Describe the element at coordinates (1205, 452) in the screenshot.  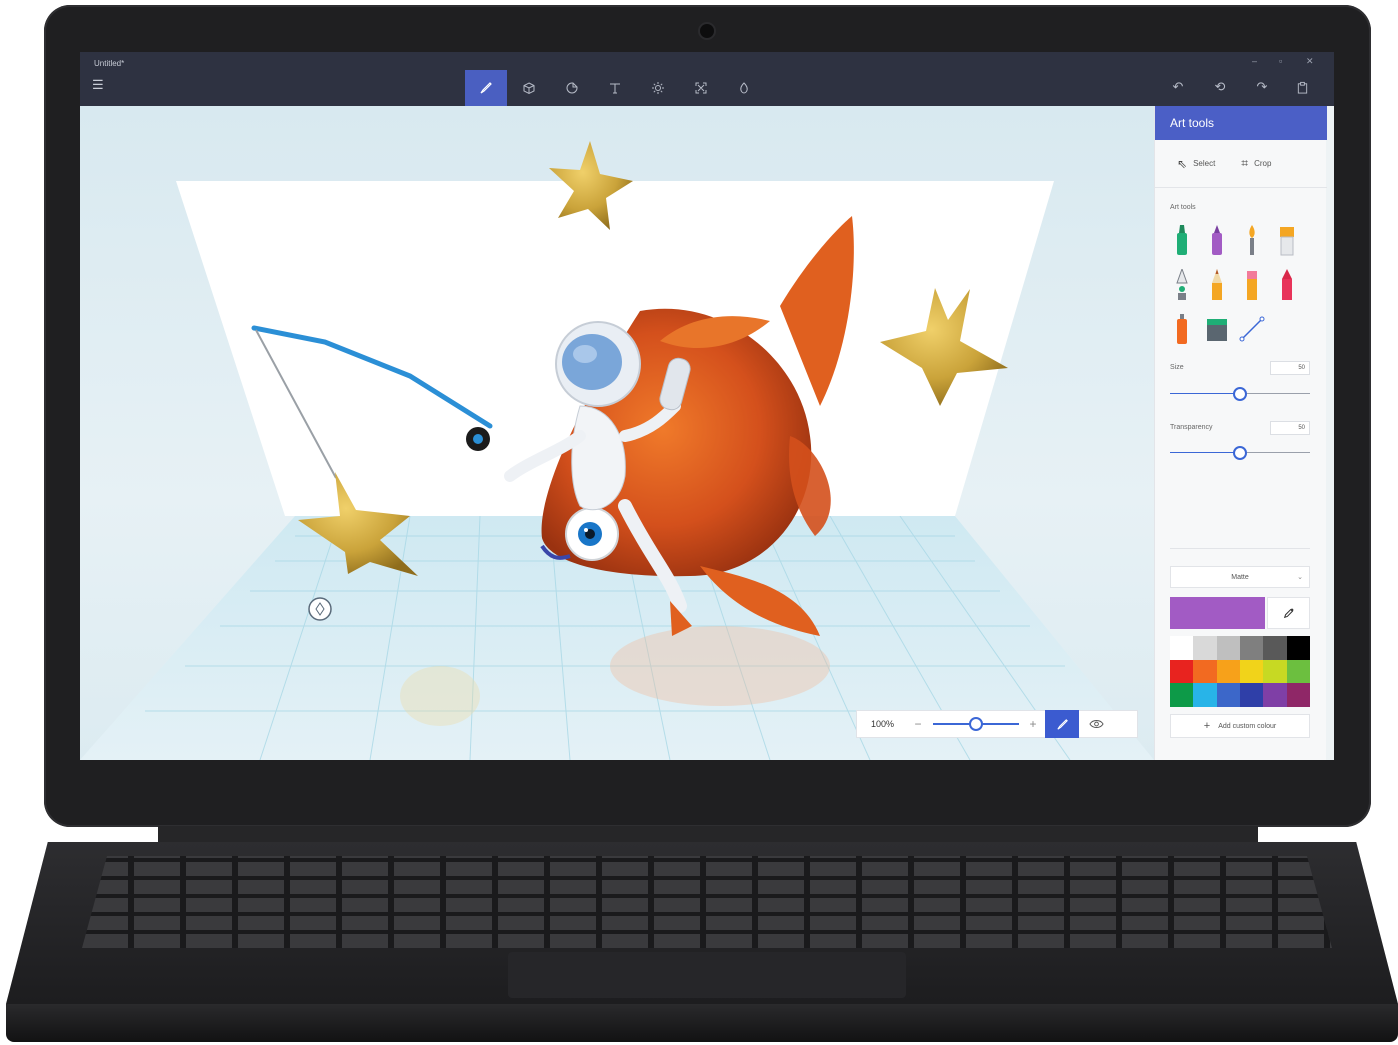
I see `transparency-fill` at that location.